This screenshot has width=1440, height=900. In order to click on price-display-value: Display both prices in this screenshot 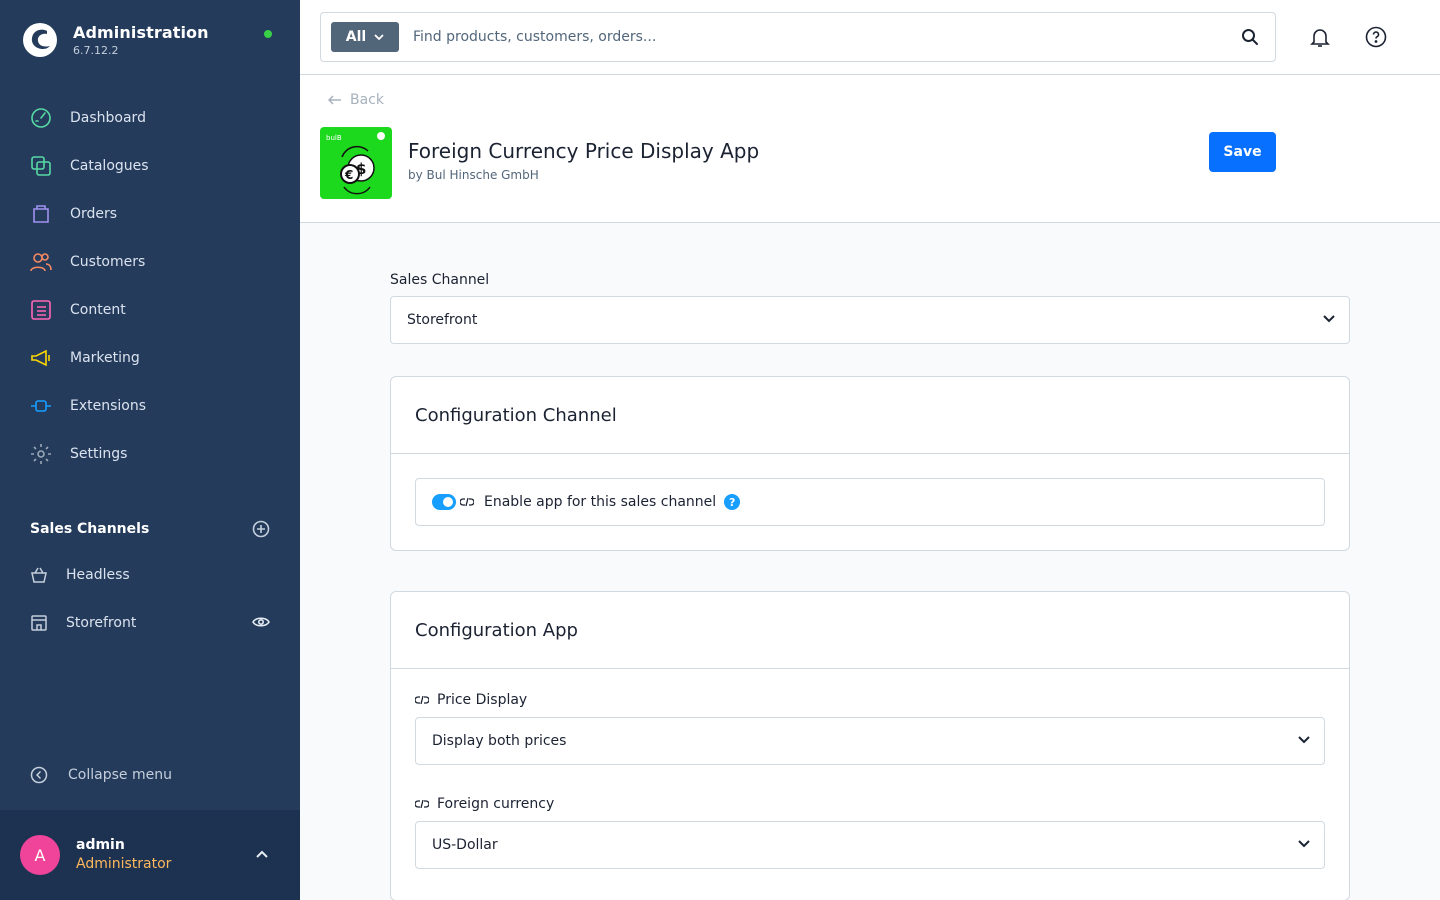, I will do `click(499, 741)`.